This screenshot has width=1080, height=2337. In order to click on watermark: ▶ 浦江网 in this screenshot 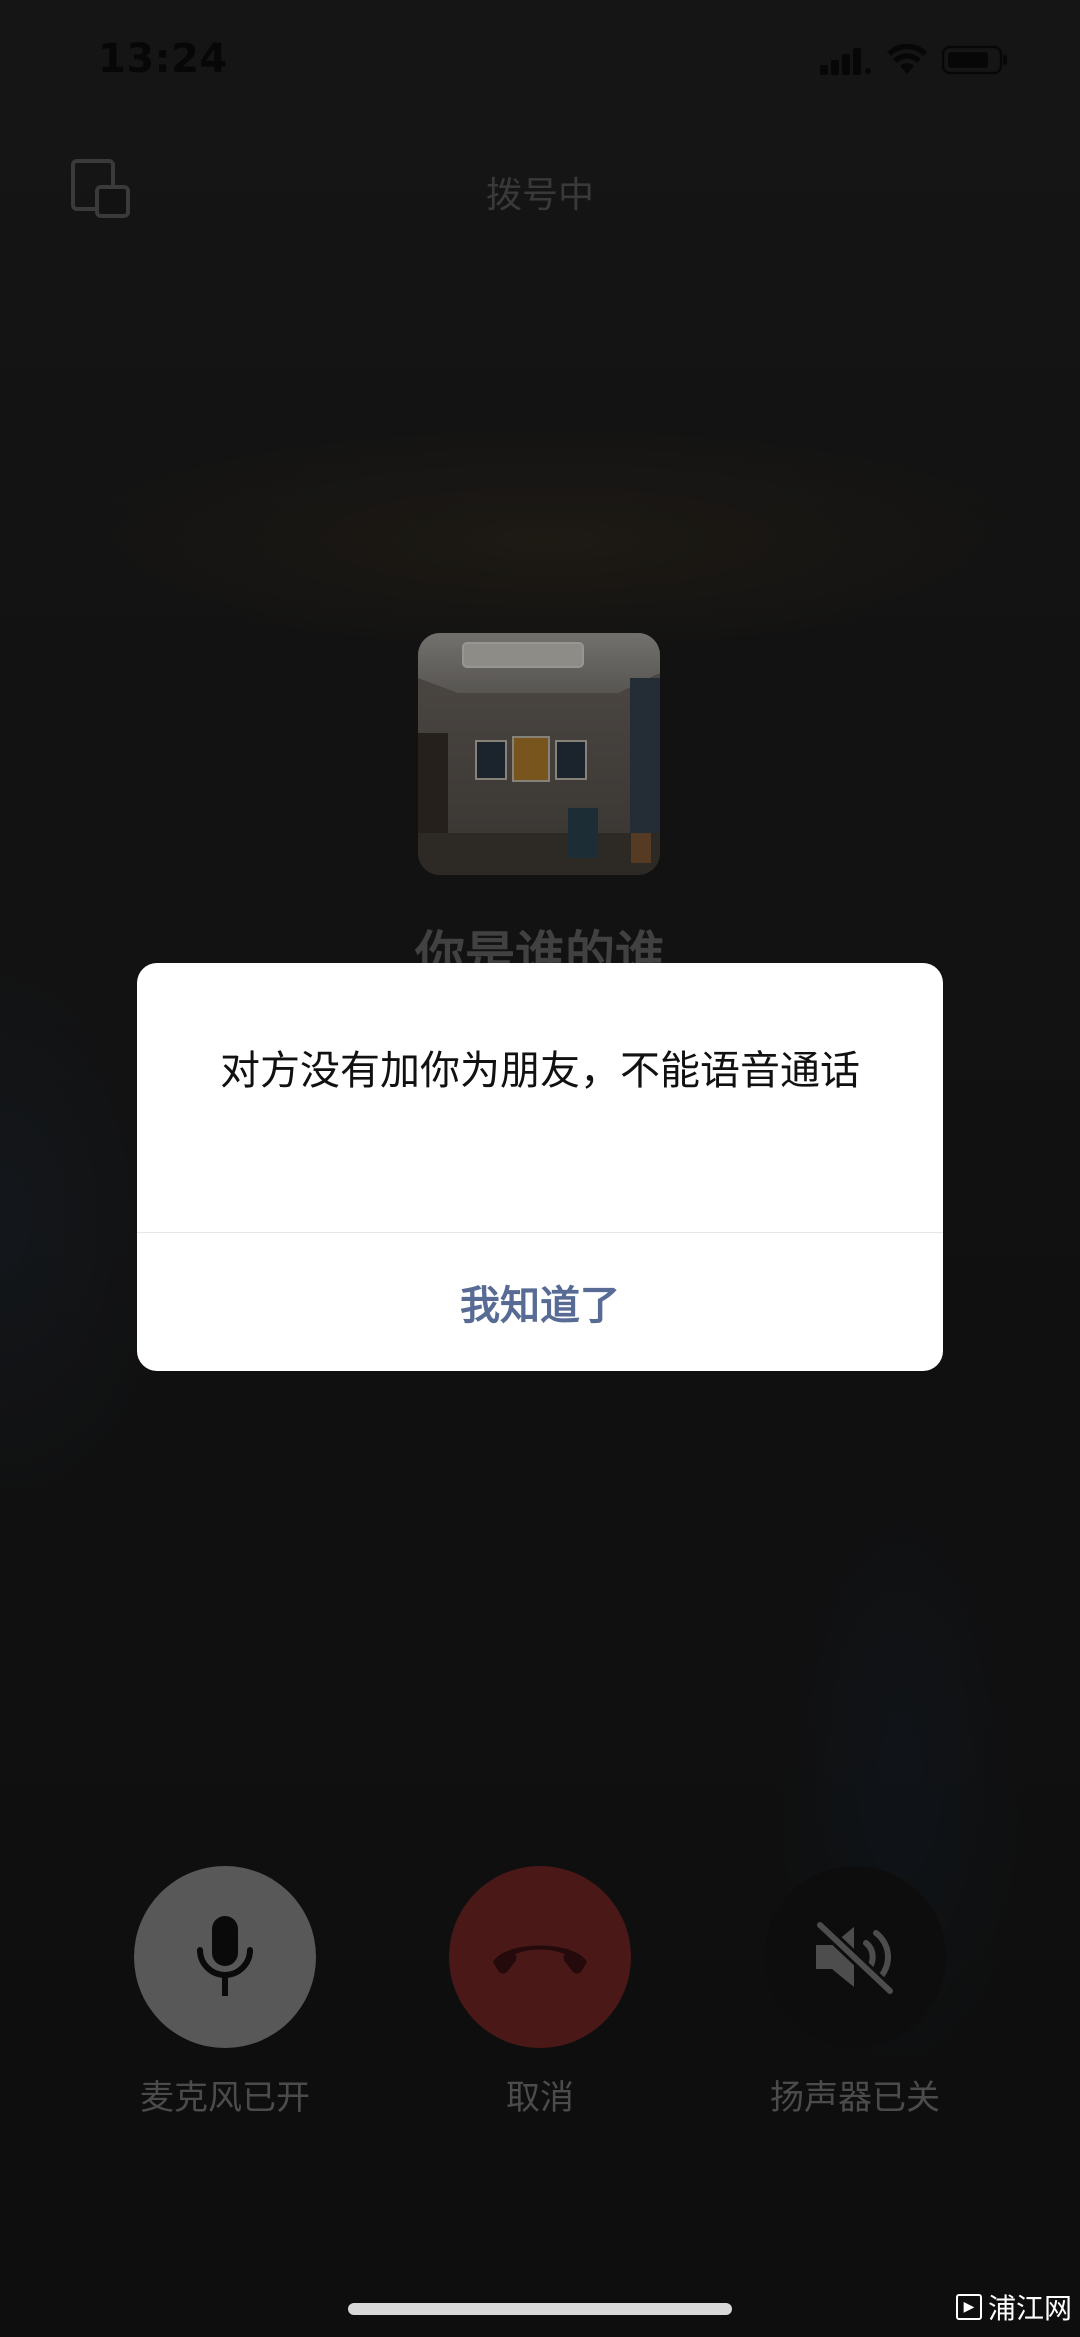, I will do `click(1013, 2307)`.